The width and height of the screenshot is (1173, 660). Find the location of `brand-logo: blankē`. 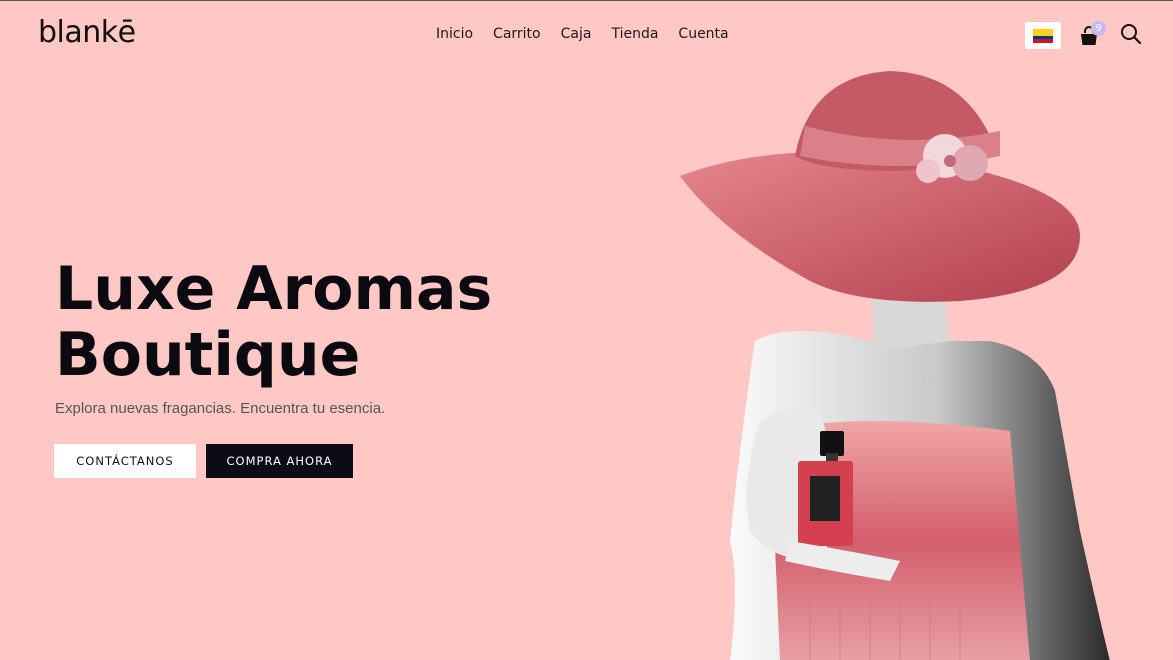

brand-logo: blankē is located at coordinates (87, 32).